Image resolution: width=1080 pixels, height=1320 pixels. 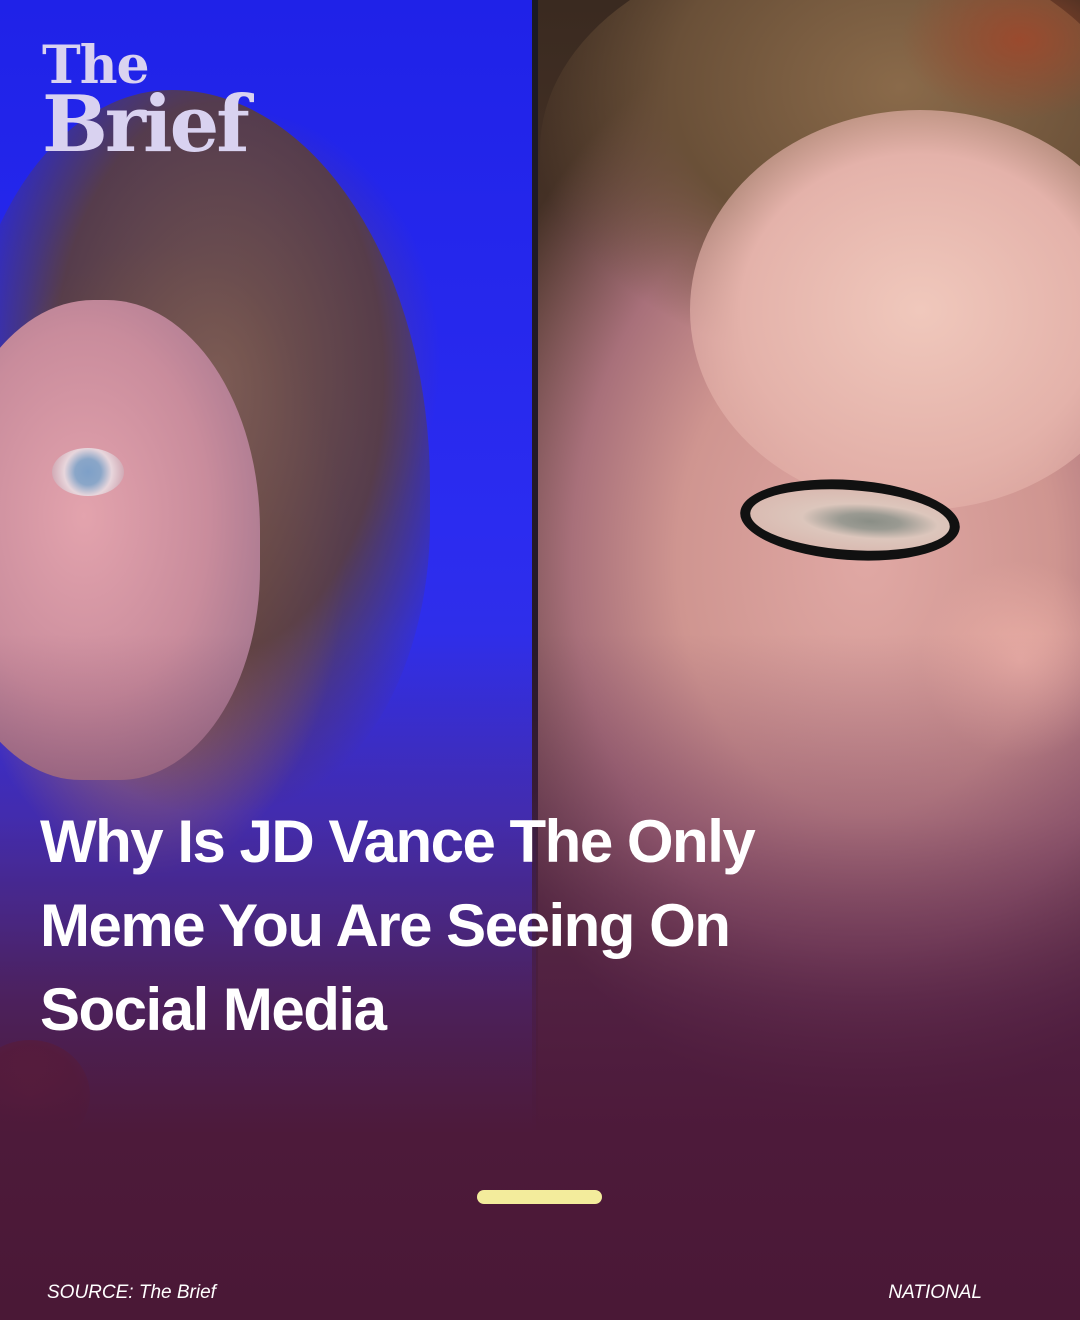 I want to click on page-indicator, so click(x=539, y=1197).